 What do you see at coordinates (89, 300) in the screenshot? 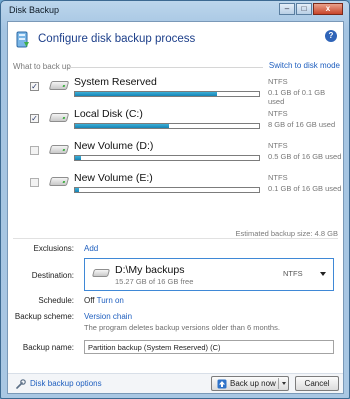
I see `schedule-status: Off` at bounding box center [89, 300].